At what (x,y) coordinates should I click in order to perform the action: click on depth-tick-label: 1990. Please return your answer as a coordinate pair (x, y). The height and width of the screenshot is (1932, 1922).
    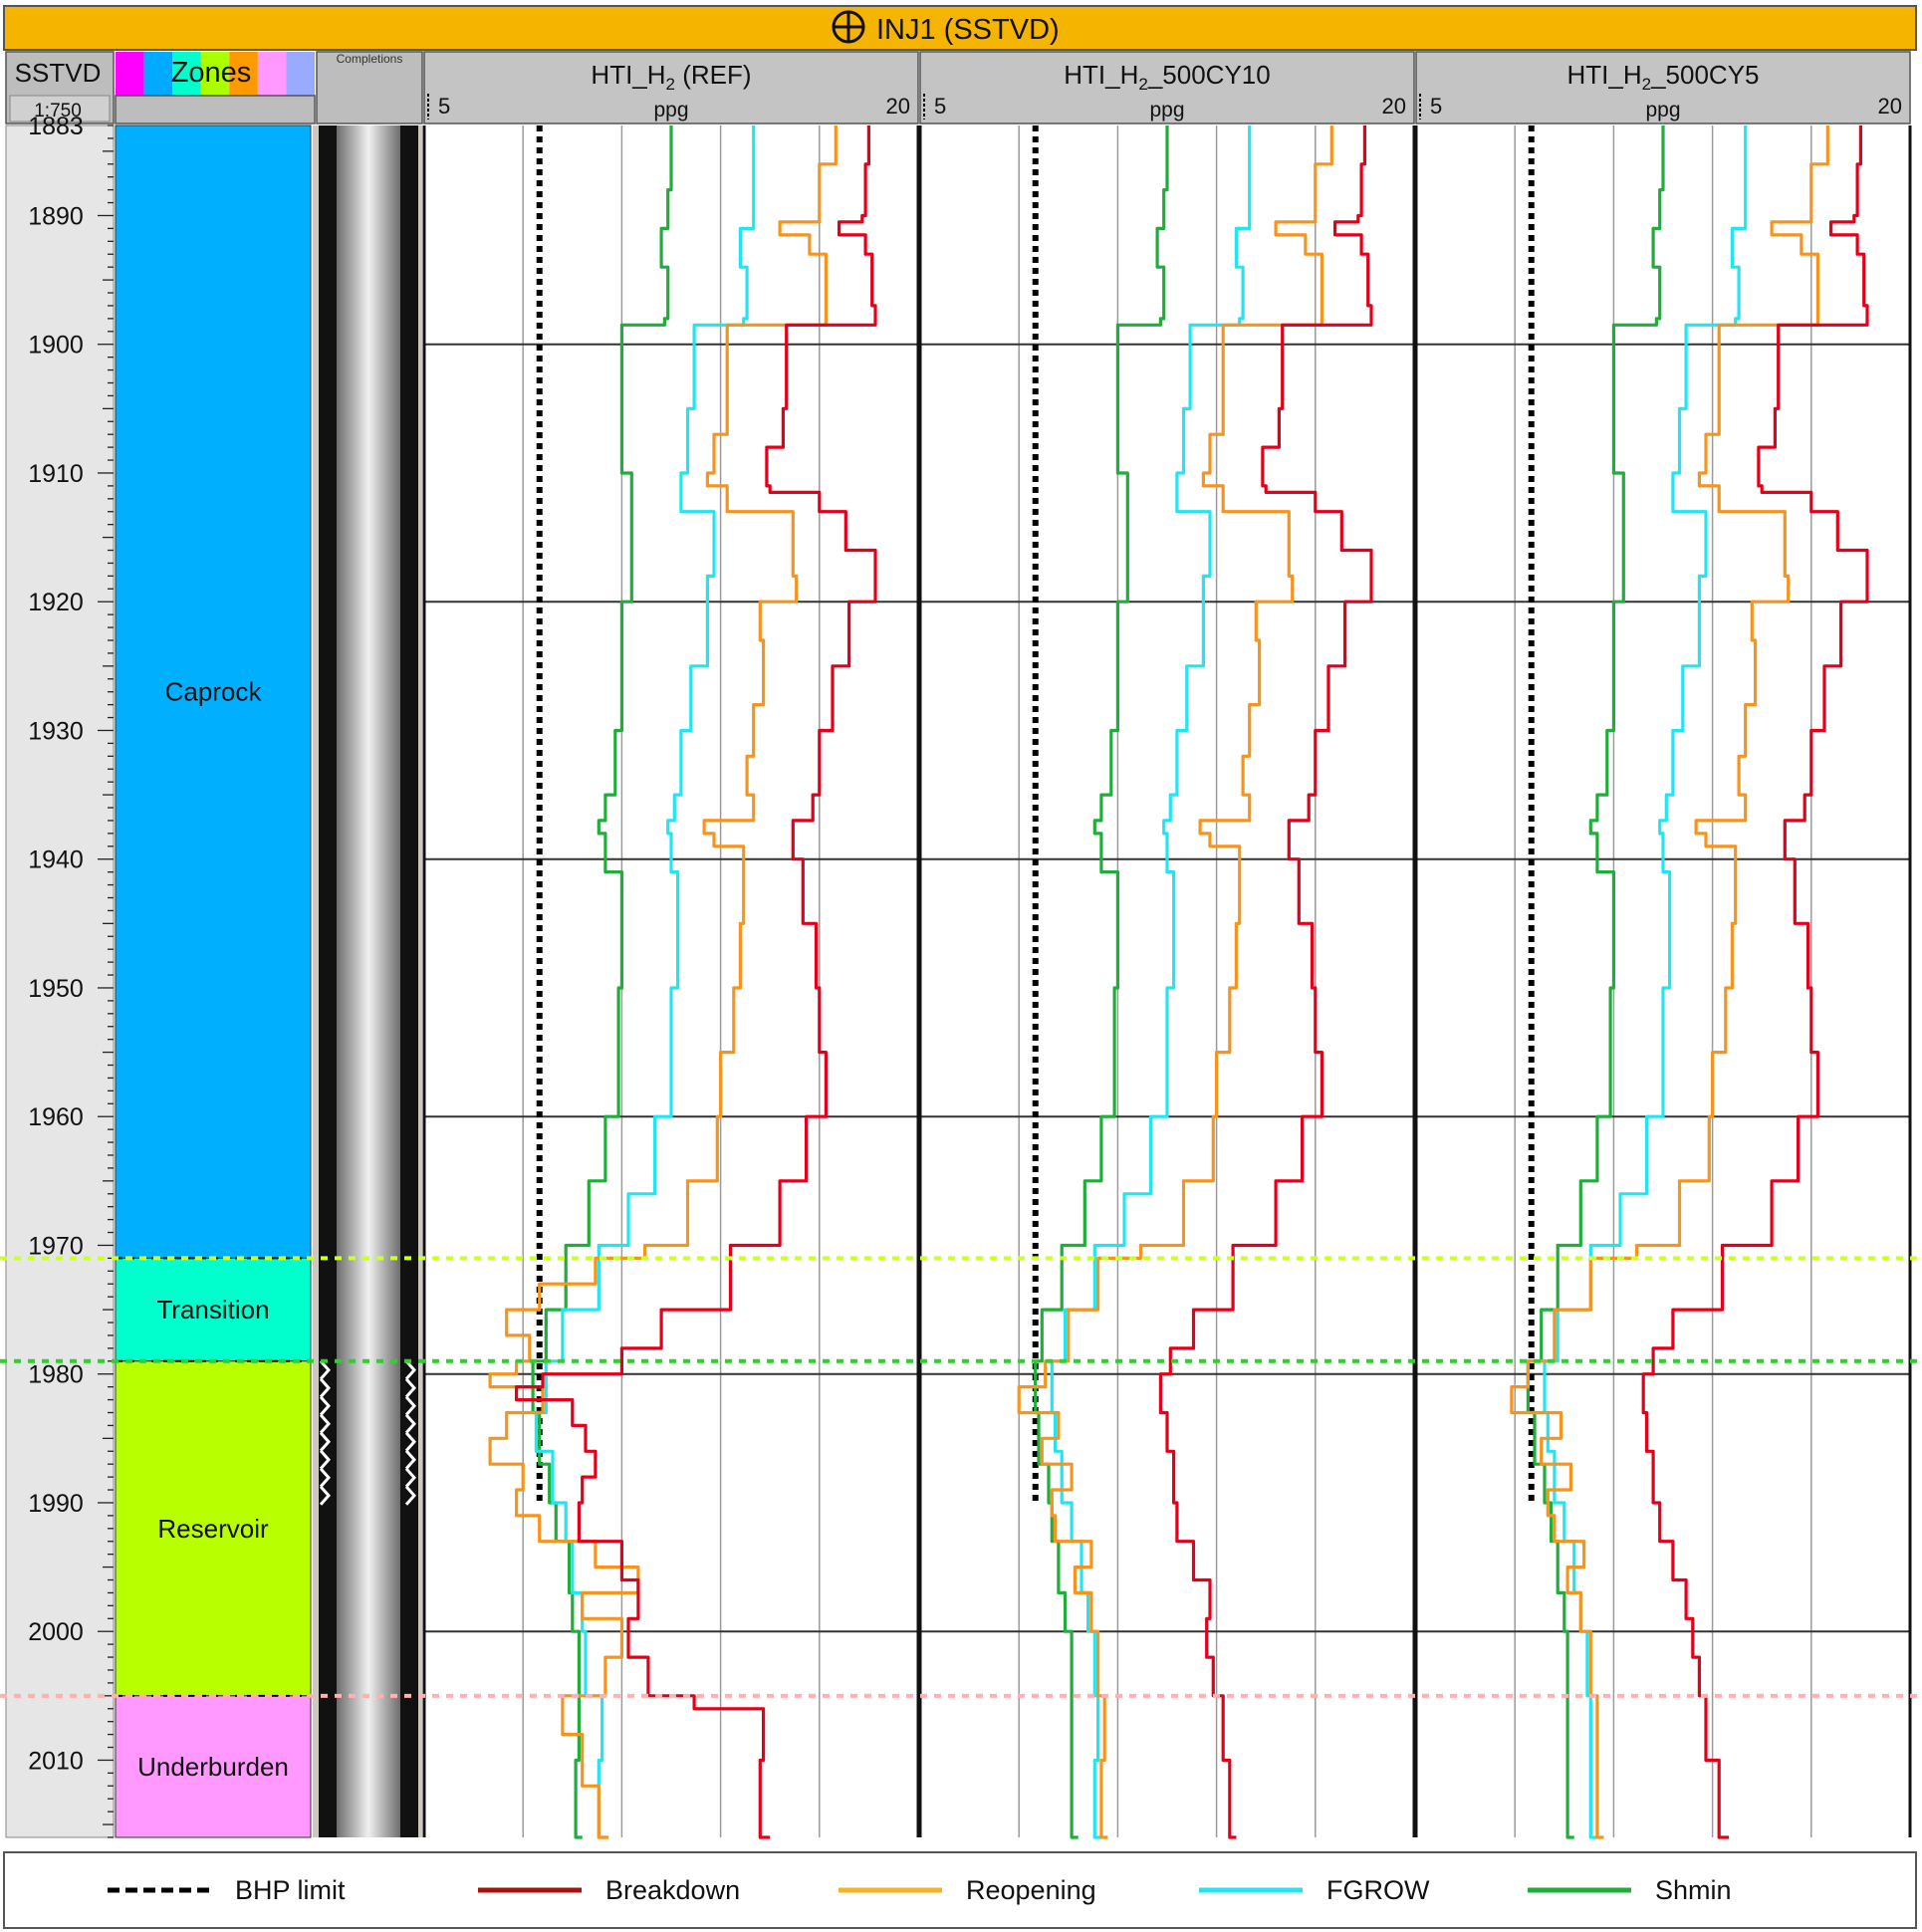
    Looking at the image, I should click on (56, 1504).